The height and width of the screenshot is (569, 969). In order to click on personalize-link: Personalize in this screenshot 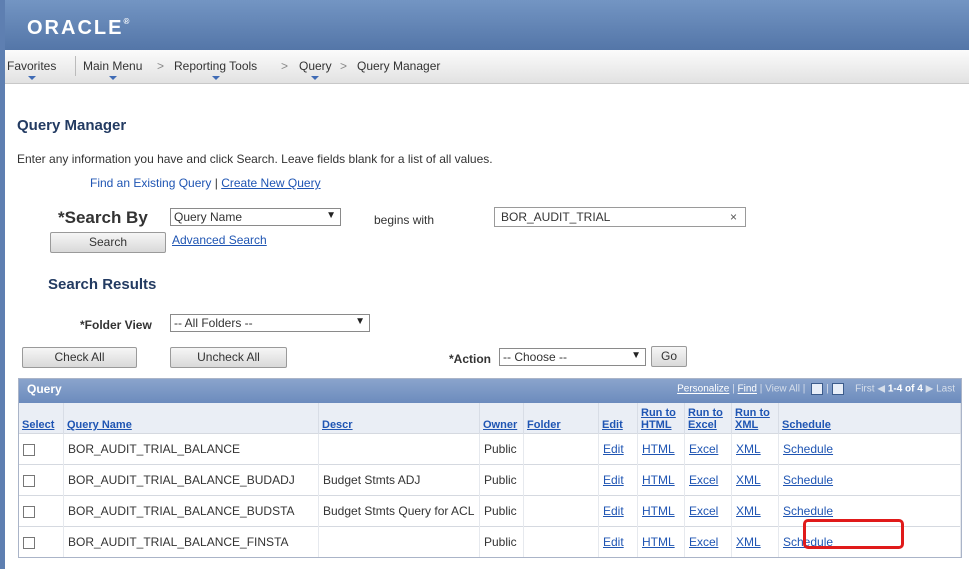, I will do `click(703, 389)`.